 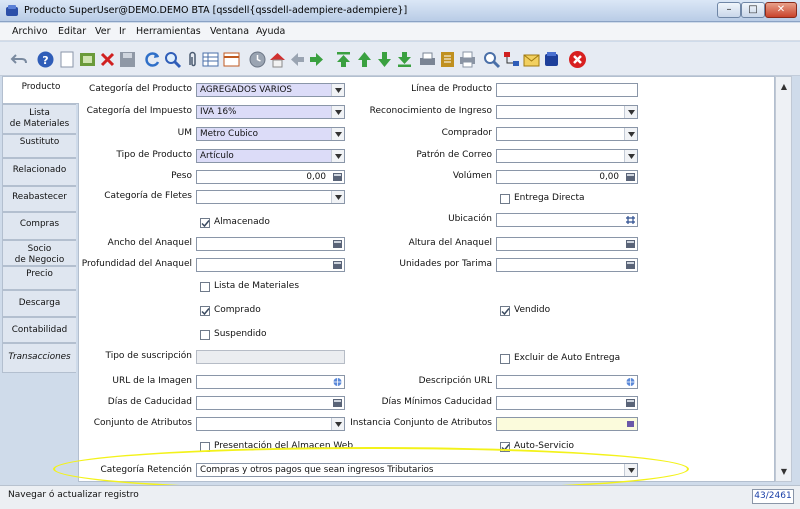 I want to click on locator-input, so click(x=567, y=220).